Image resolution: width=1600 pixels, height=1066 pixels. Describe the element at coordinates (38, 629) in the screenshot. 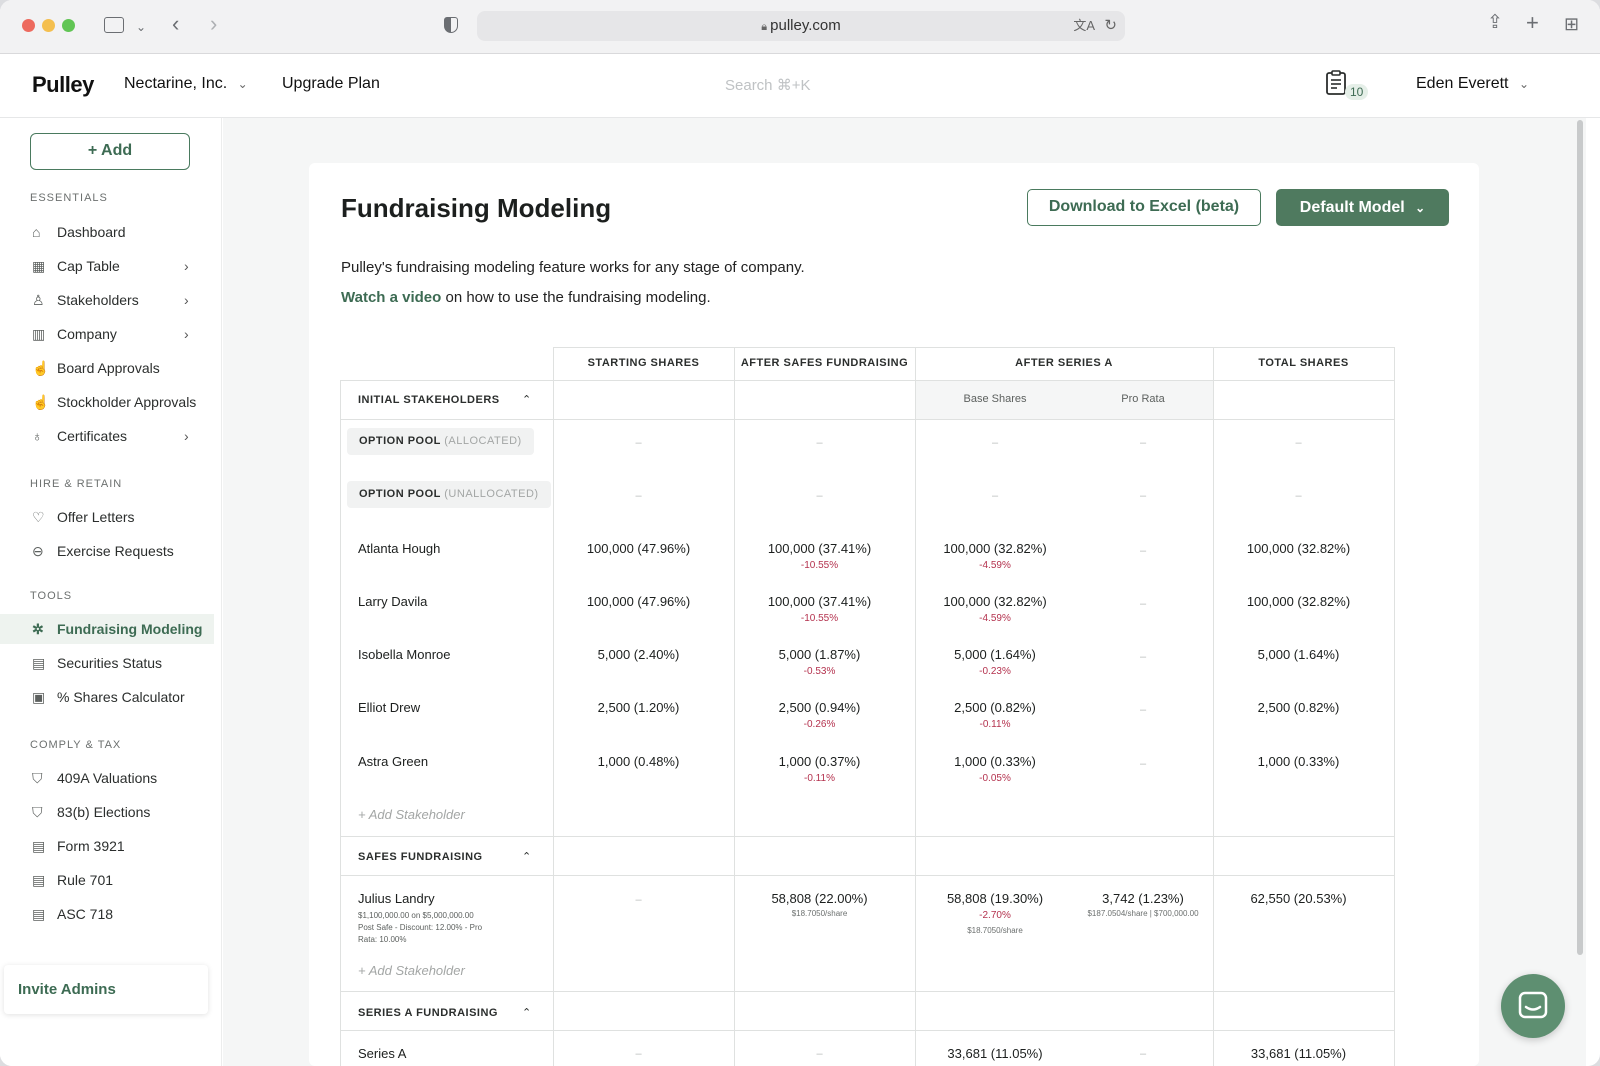

I see `sparkle-icon: ✲` at that location.